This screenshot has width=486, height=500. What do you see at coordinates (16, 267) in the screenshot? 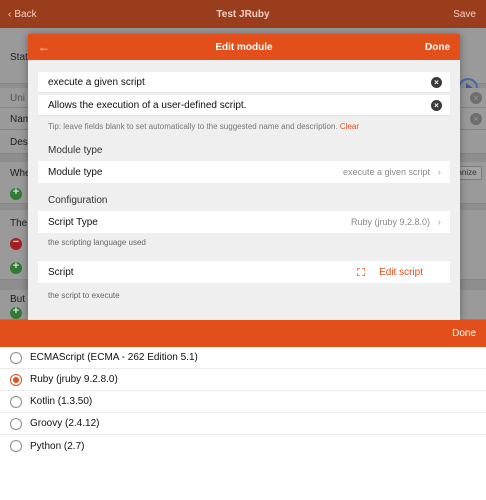
I see `add-icon-2: +` at bounding box center [16, 267].